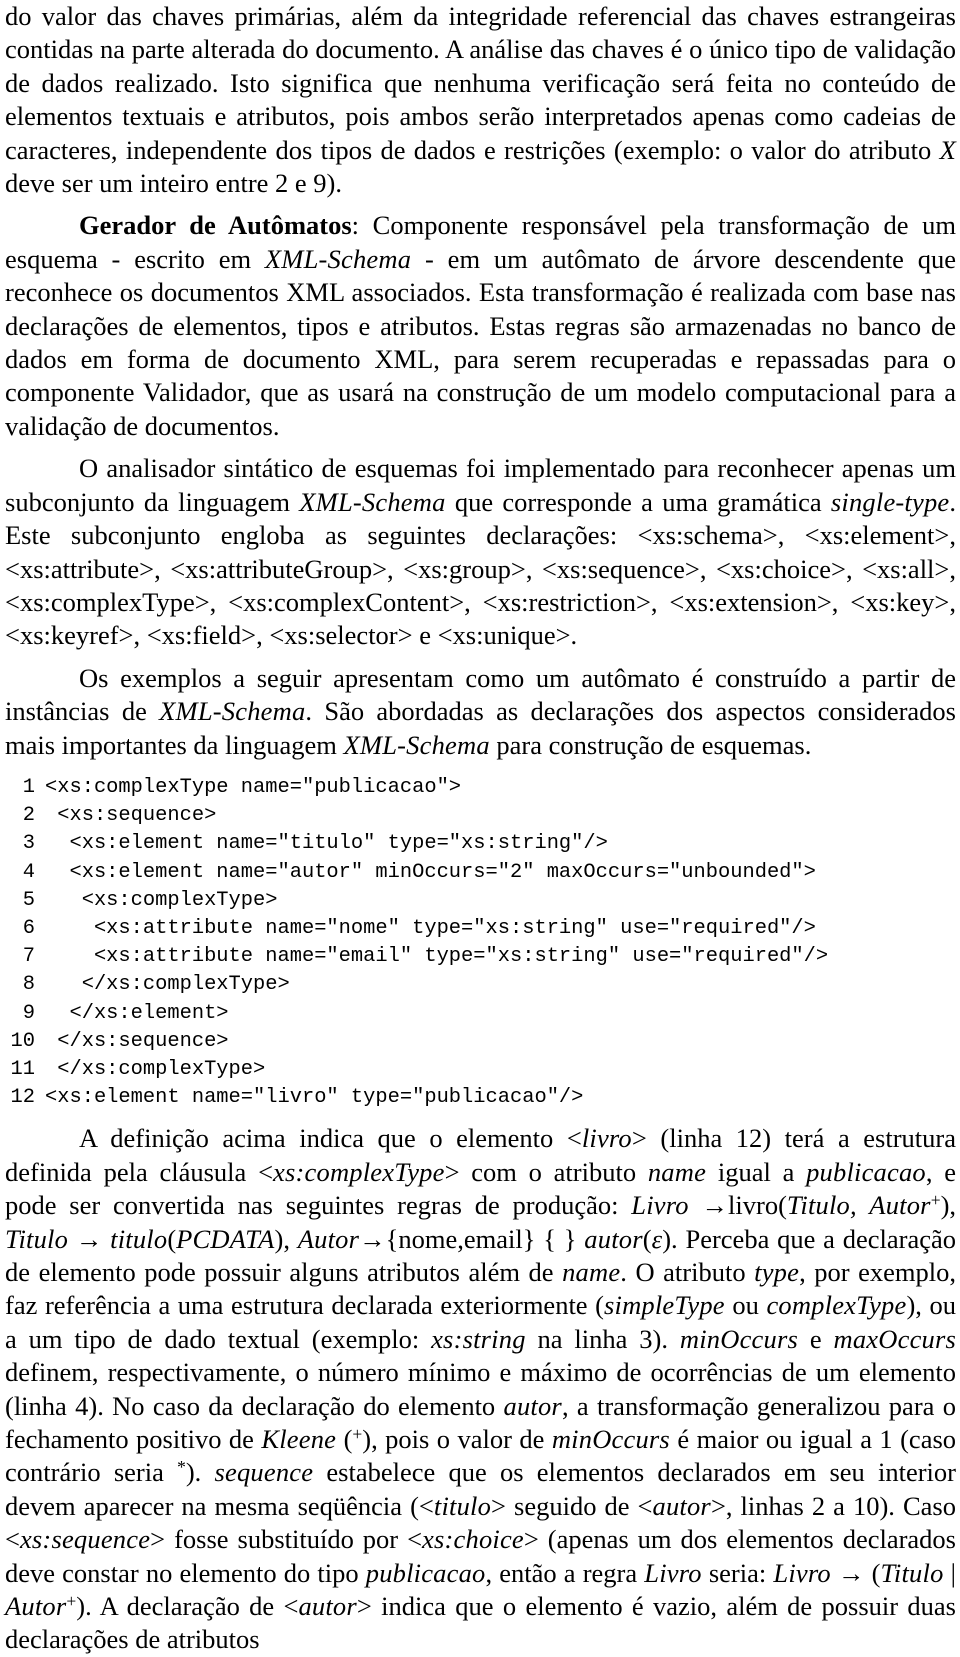 Image resolution: width=960 pixels, height=1657 pixels. I want to click on math-italic-term: complexType, so click(836, 1305).